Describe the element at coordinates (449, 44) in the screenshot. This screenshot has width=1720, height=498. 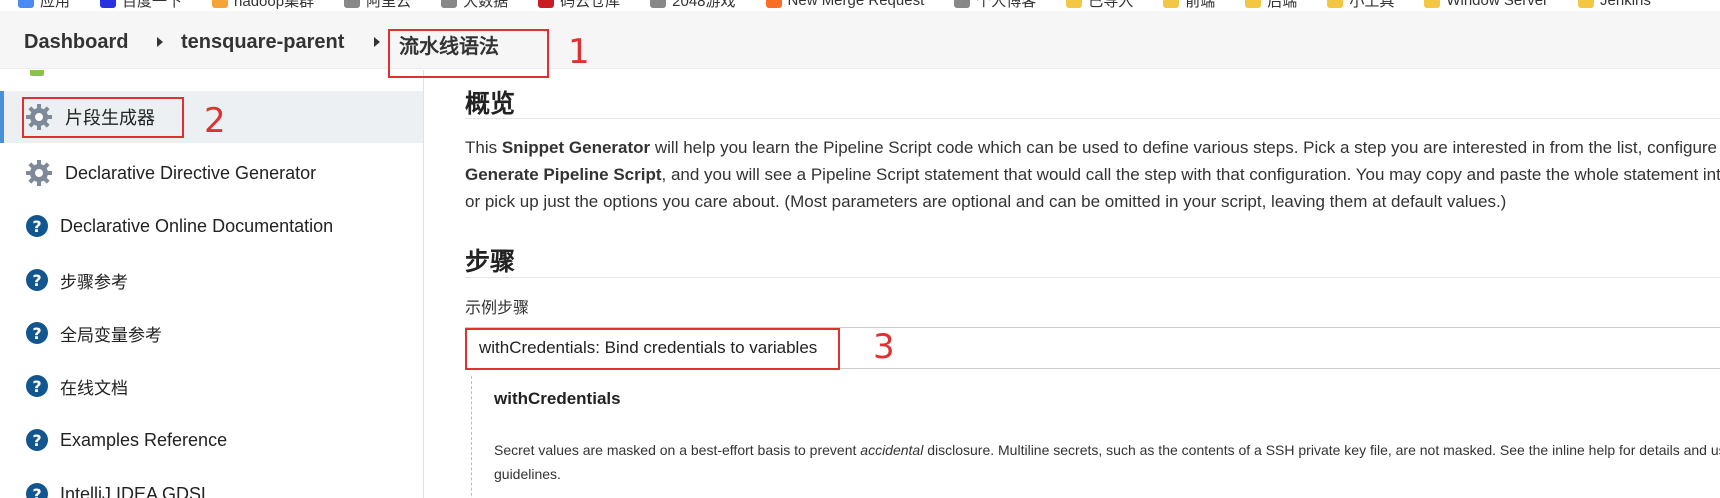
I see `breadcrumb-pipeline-syntax: 流水线语法` at that location.